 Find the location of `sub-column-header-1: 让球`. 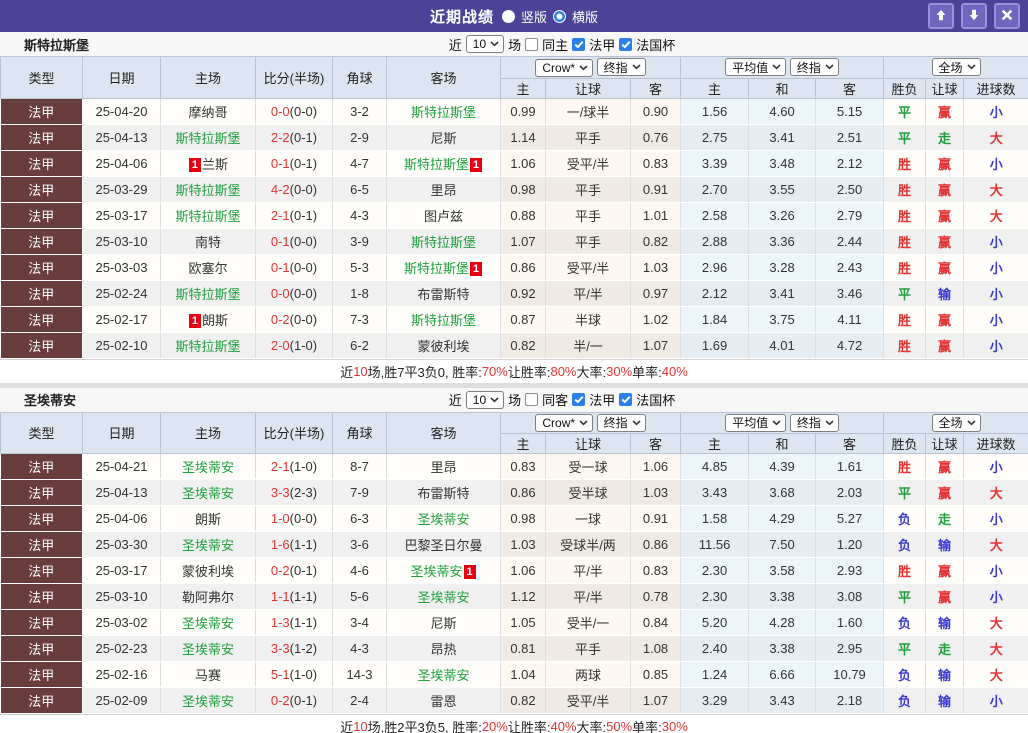

sub-column-header-1: 让球 is located at coordinates (588, 88).